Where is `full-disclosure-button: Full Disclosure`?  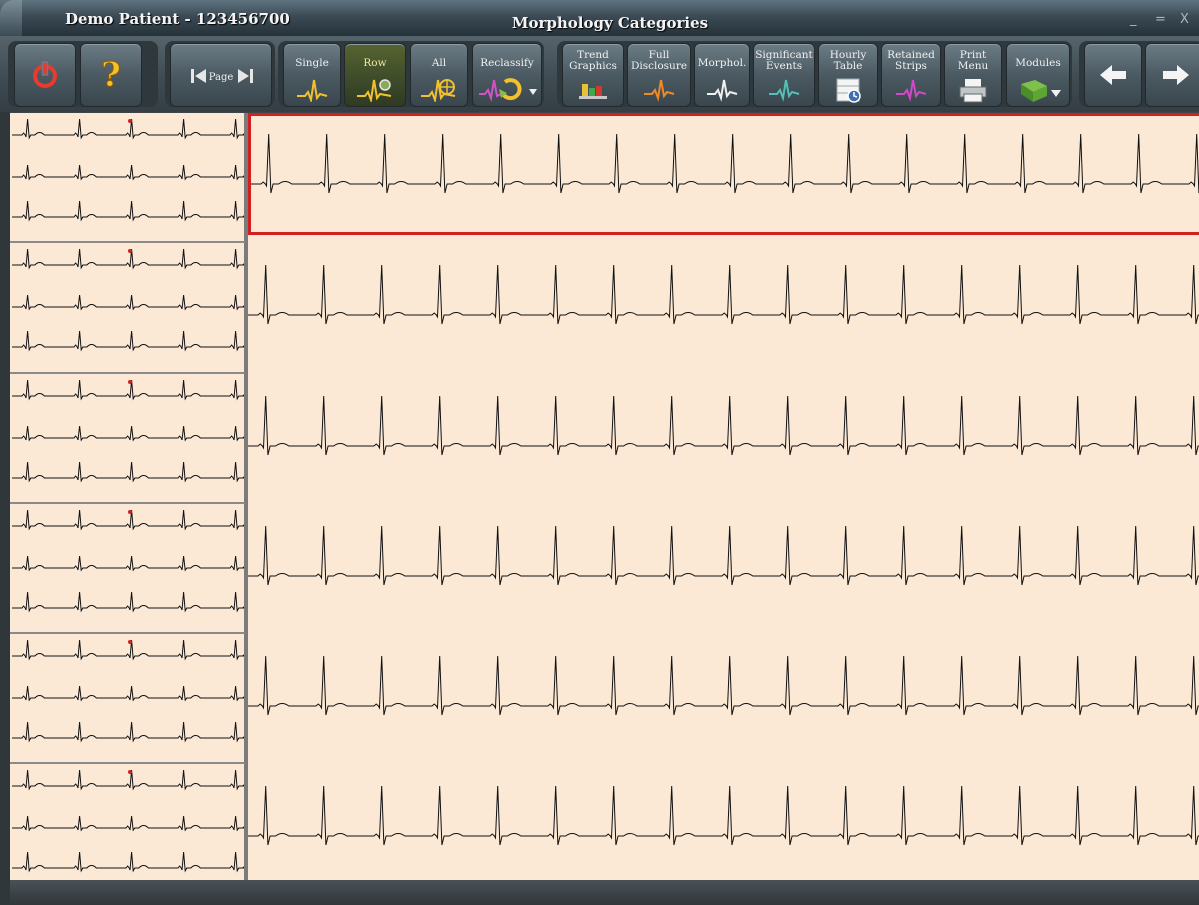
full-disclosure-button: Full Disclosure is located at coordinates (659, 75).